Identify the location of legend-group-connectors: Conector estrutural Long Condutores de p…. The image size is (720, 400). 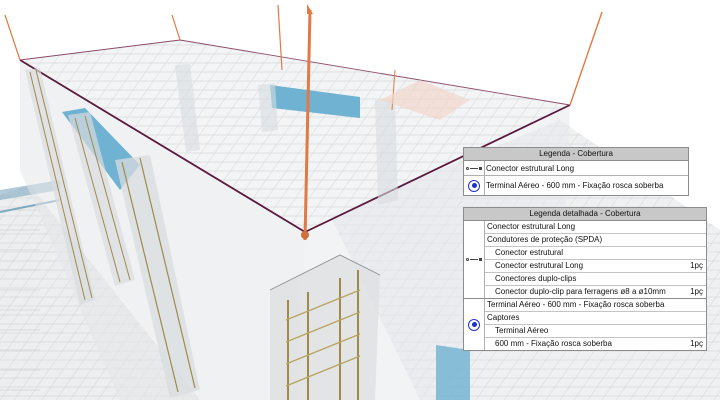
(585, 260).